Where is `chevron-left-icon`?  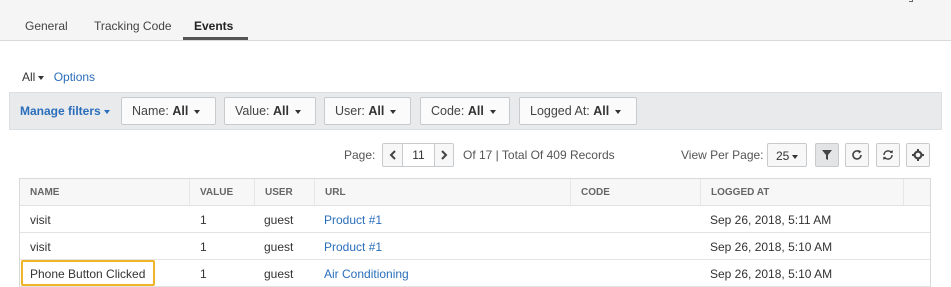 chevron-left-icon is located at coordinates (392, 155).